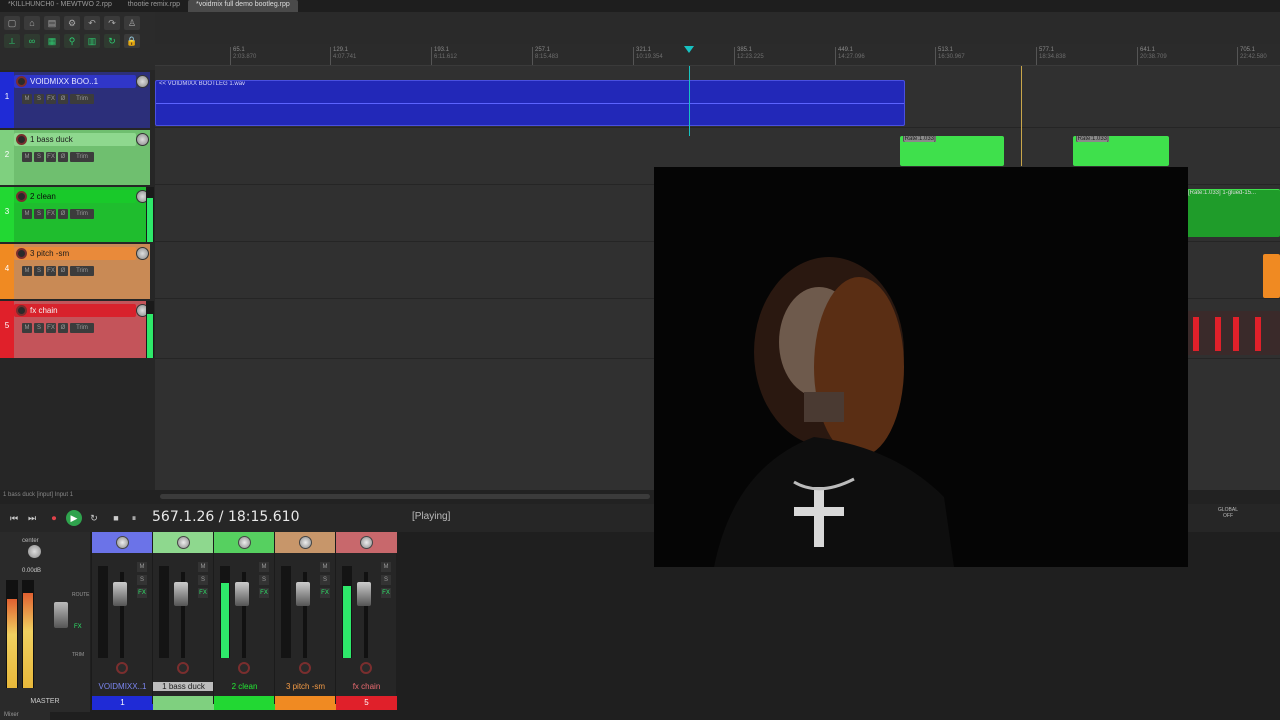 The height and width of the screenshot is (720, 1280). What do you see at coordinates (112, 23) in the screenshot?
I see `redo-icon: ↷` at bounding box center [112, 23].